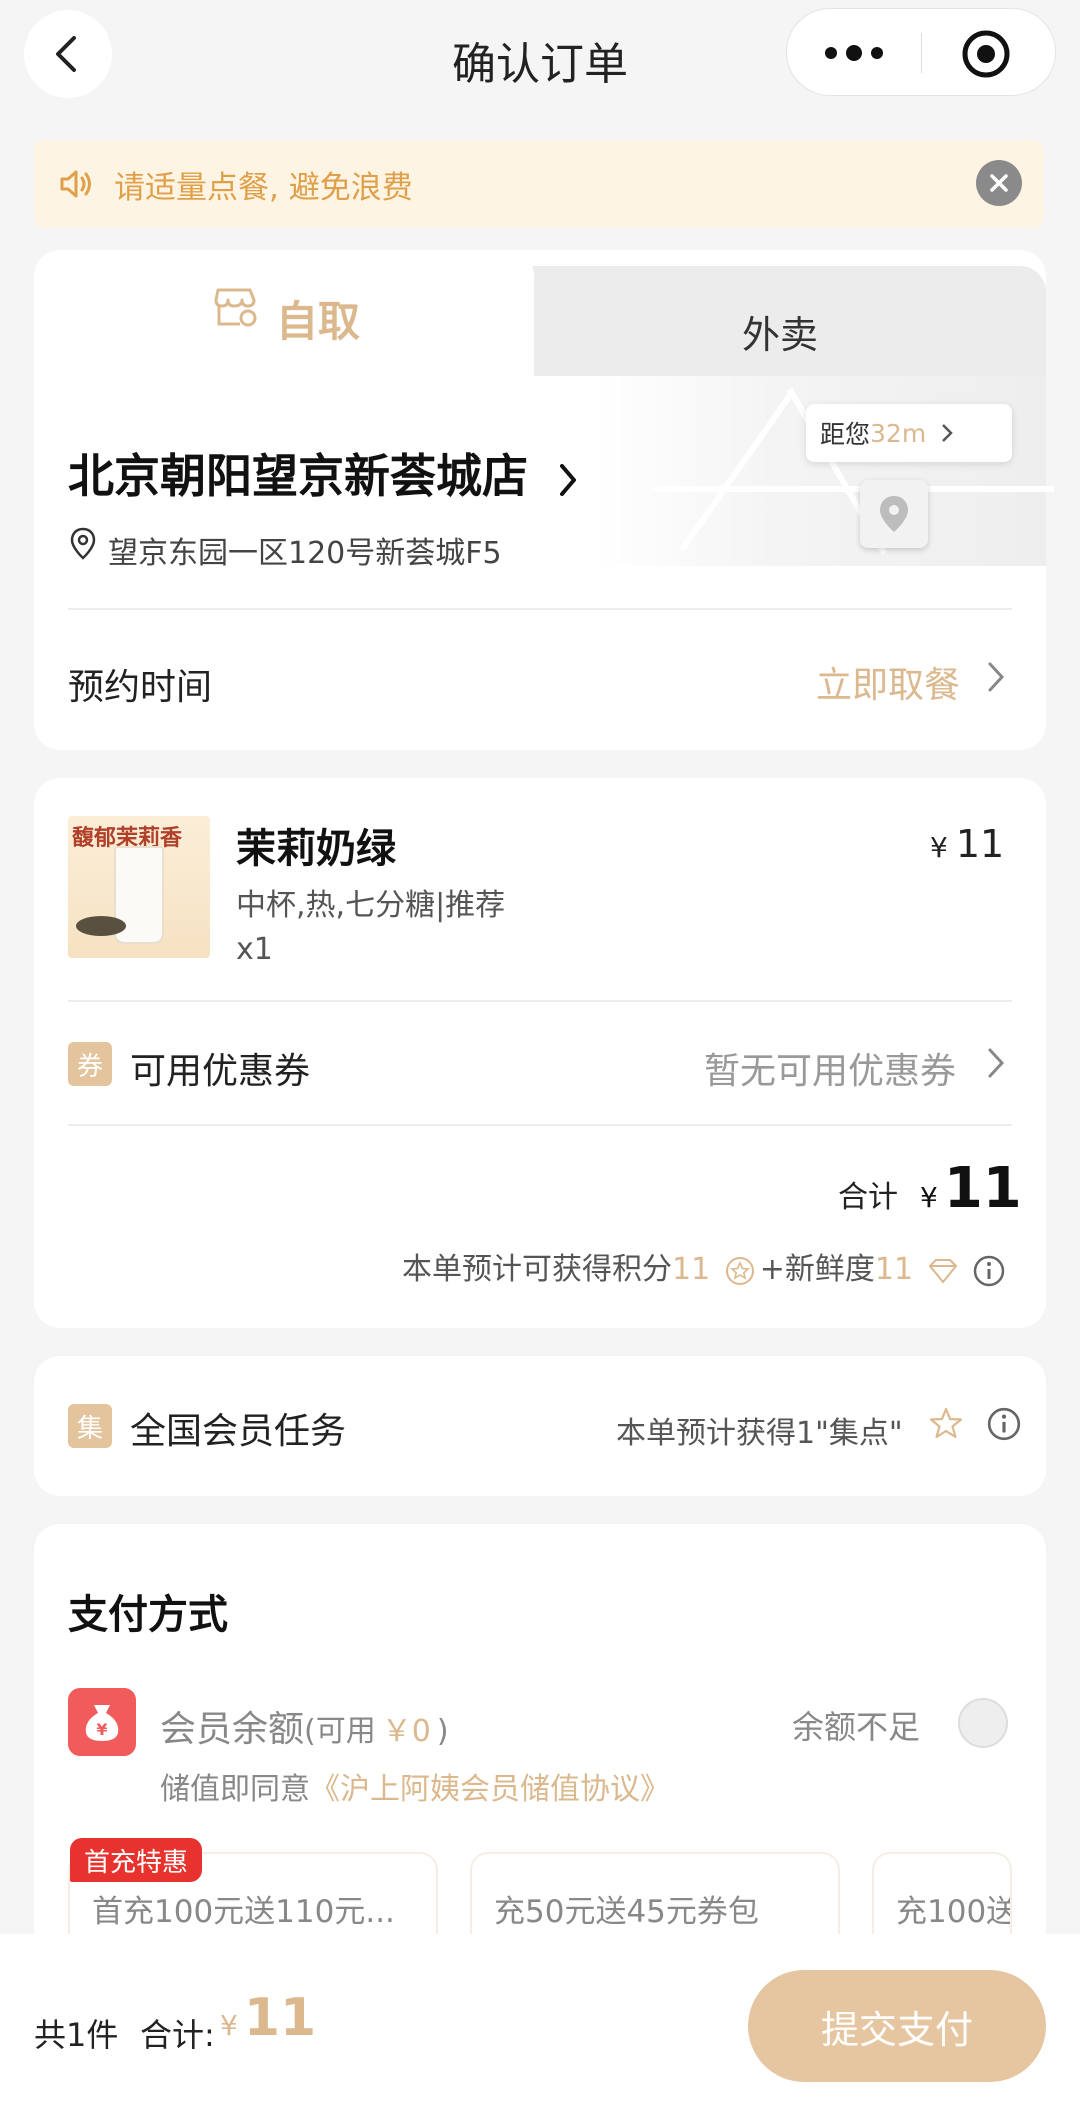 This screenshot has width=1080, height=2105. I want to click on coupon-value: 暂无可用优惠券, so click(830, 1071).